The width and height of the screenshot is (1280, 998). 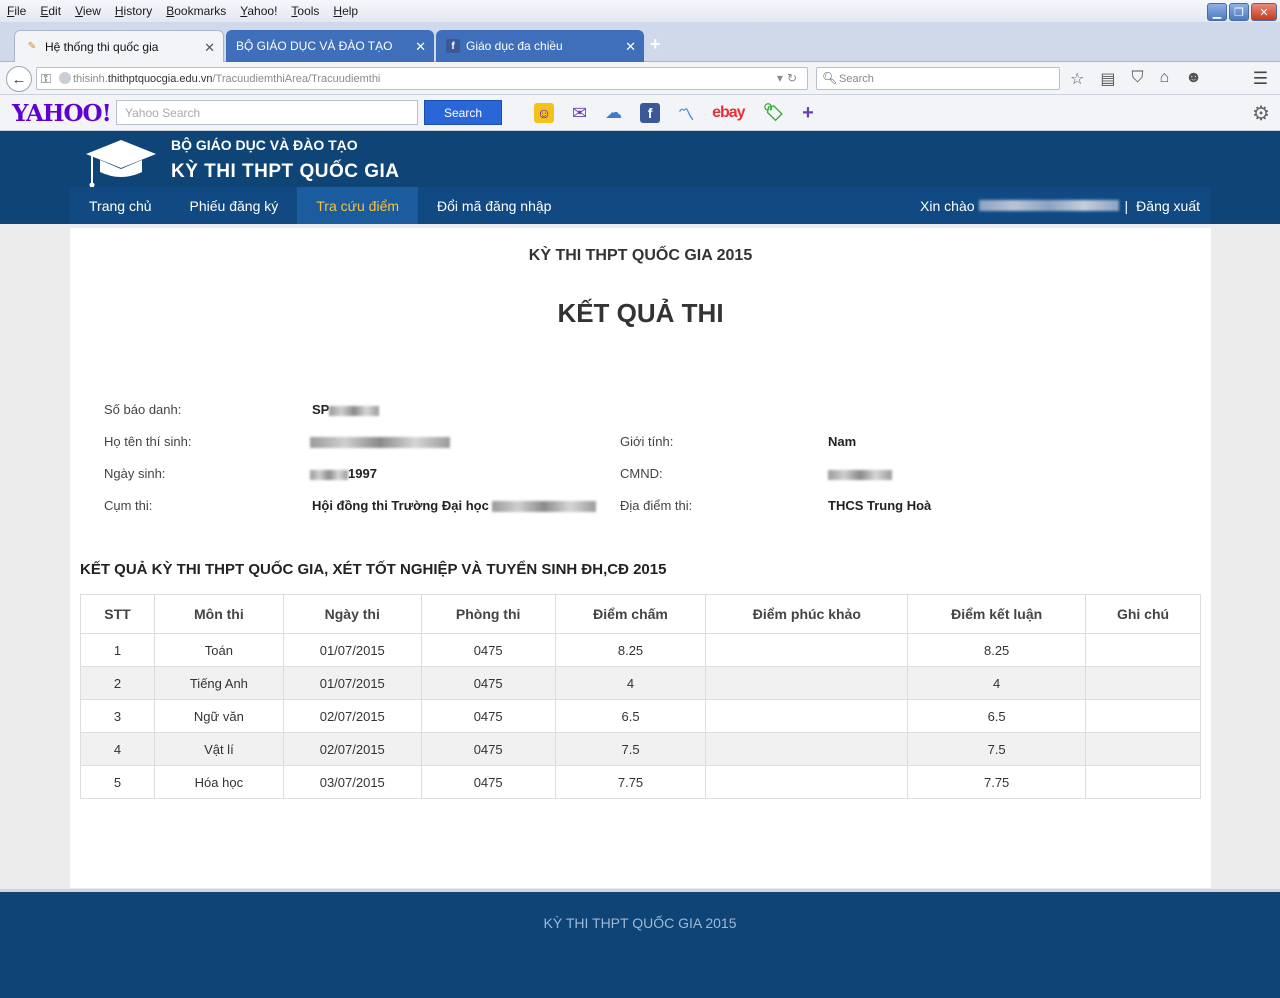 I want to click on redacted-sbd, so click(x=354, y=410).